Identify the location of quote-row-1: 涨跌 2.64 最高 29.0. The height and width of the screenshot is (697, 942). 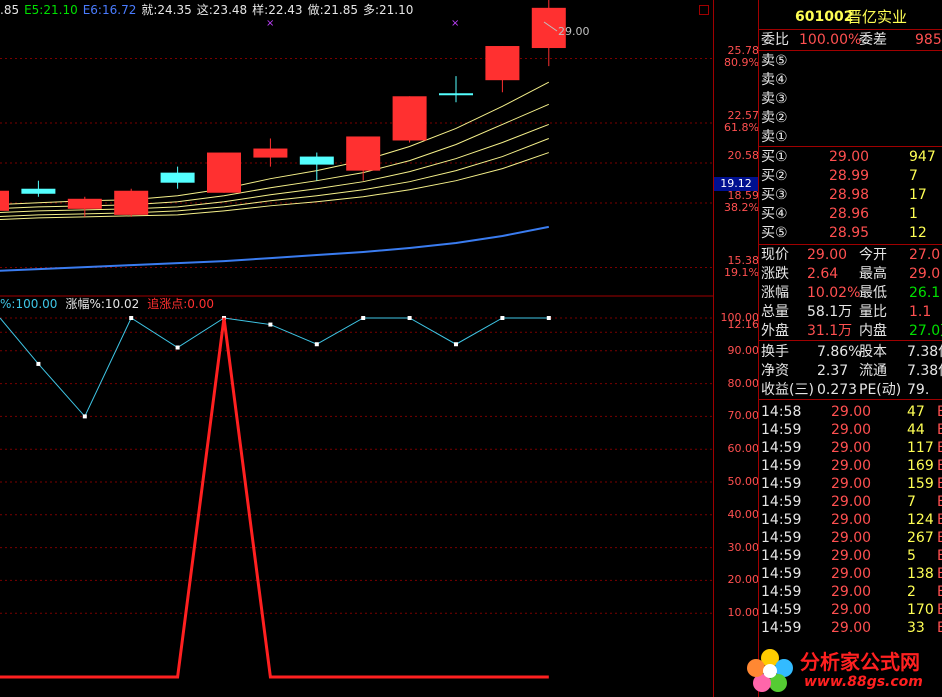
(850, 274).